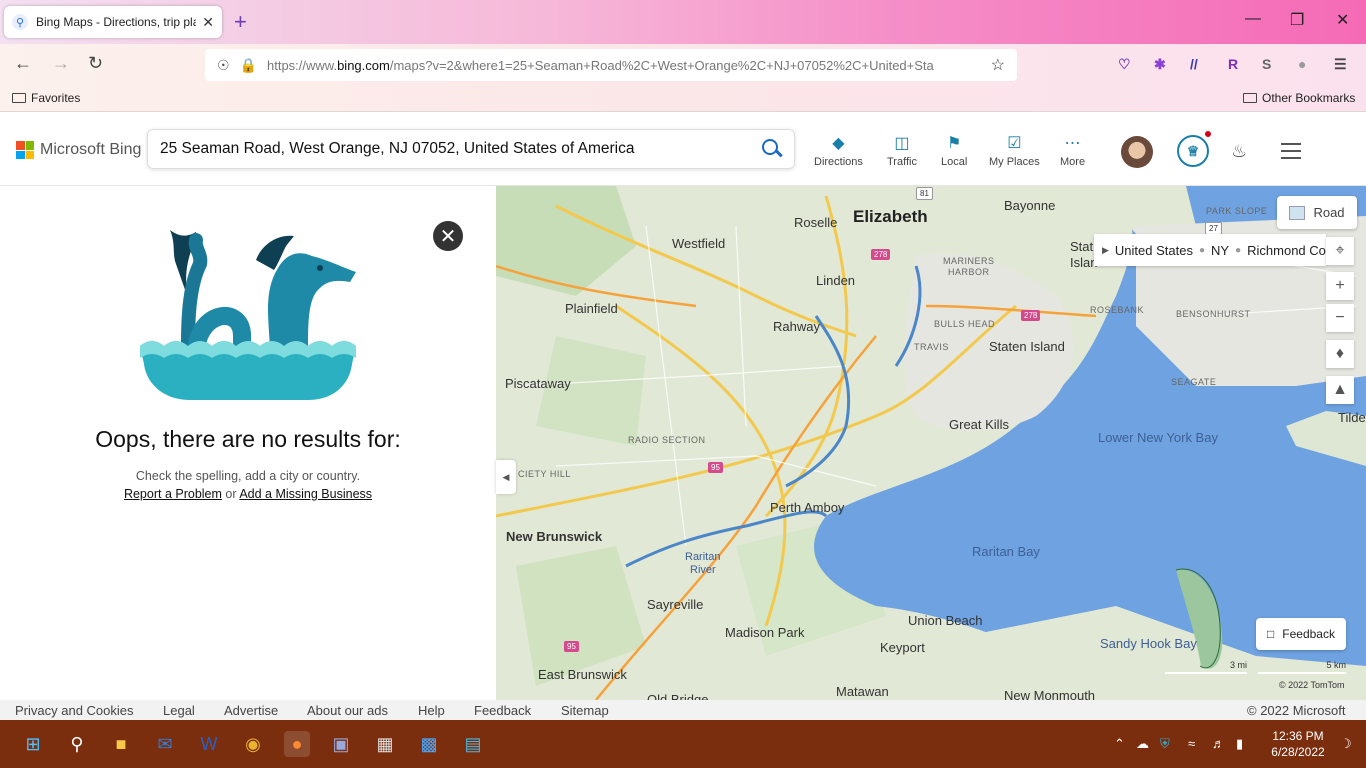  I want to click on file-explorer-icon: ■, so click(121, 744).